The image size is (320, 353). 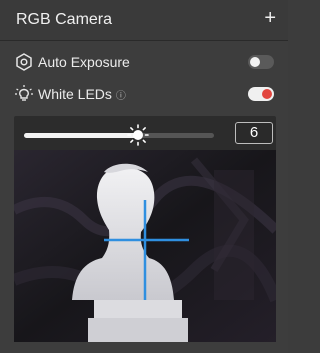 What do you see at coordinates (261, 62) in the screenshot?
I see `auto-exposure-toggle` at bounding box center [261, 62].